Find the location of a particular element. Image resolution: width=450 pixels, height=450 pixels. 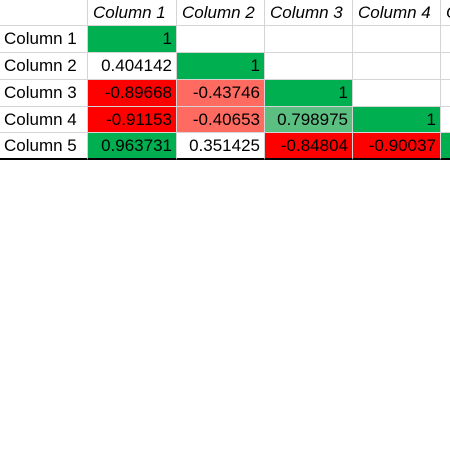

matrix-cell: 0.404142 is located at coordinates (132, 66).